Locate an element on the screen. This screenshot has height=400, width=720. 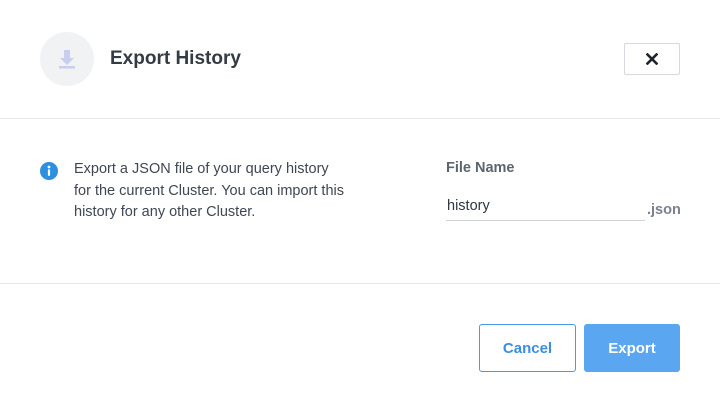
header-icon-badge is located at coordinates (67, 59).